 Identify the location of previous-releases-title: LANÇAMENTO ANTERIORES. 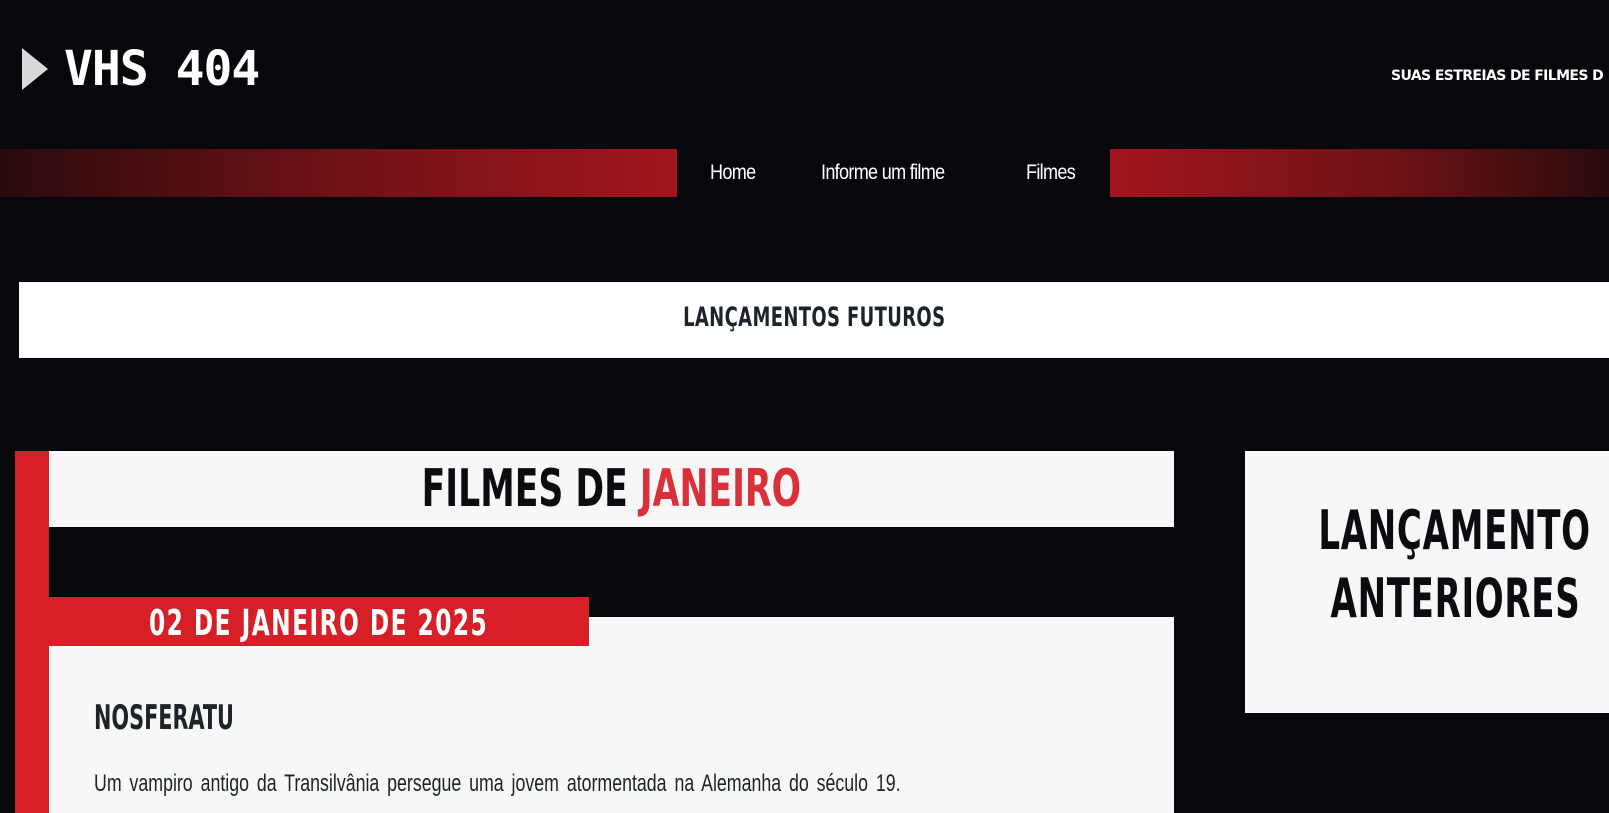
(1427, 565).